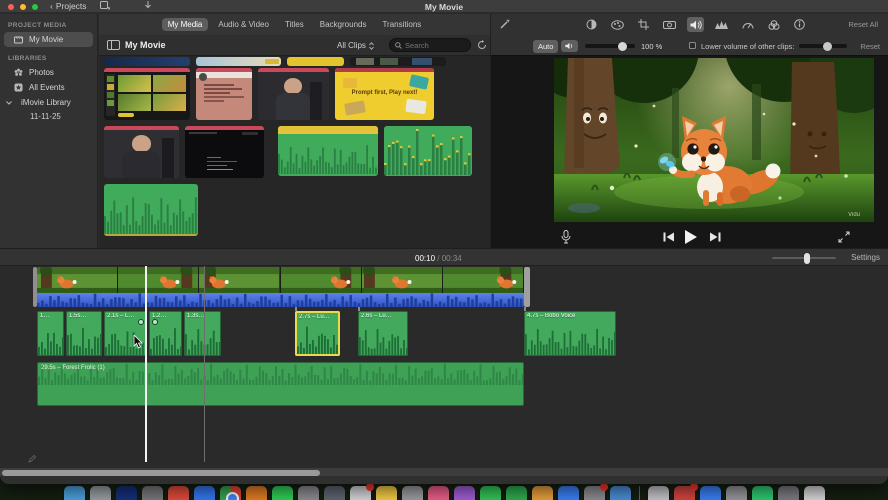  Describe the element at coordinates (617, 24) in the screenshot. I see `color-correction-icon` at that location.